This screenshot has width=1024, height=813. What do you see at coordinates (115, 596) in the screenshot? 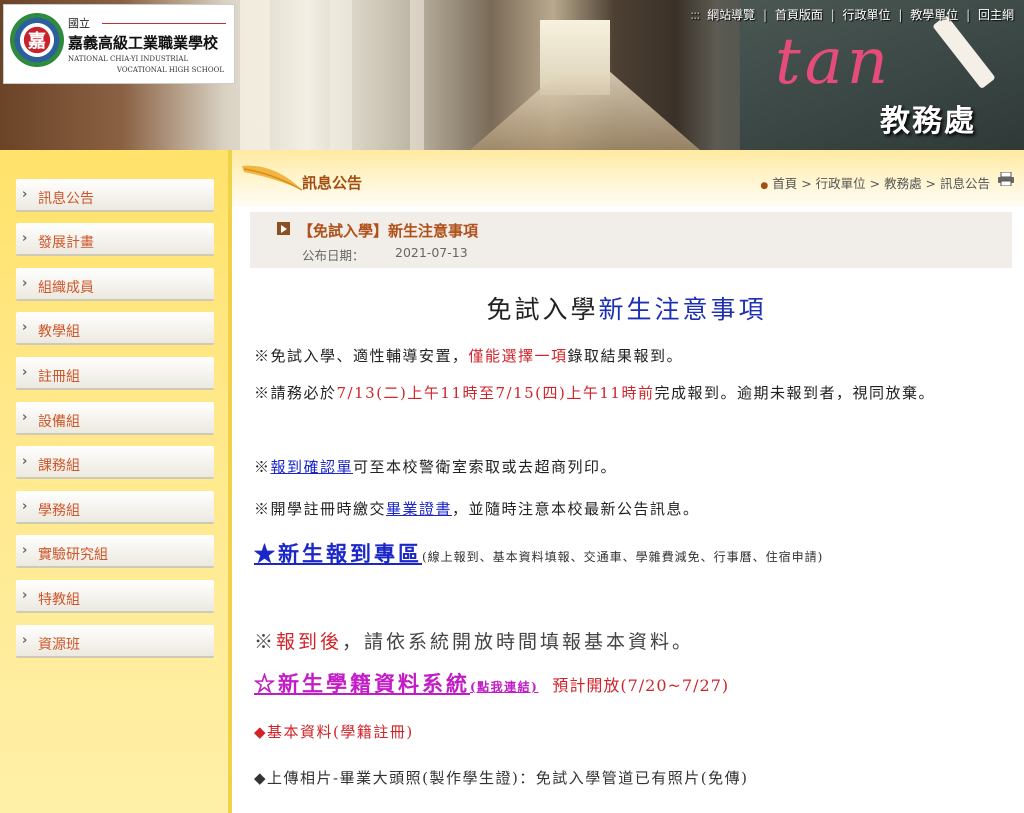
I see `sidebar-item-special-education: › 特教組` at bounding box center [115, 596].